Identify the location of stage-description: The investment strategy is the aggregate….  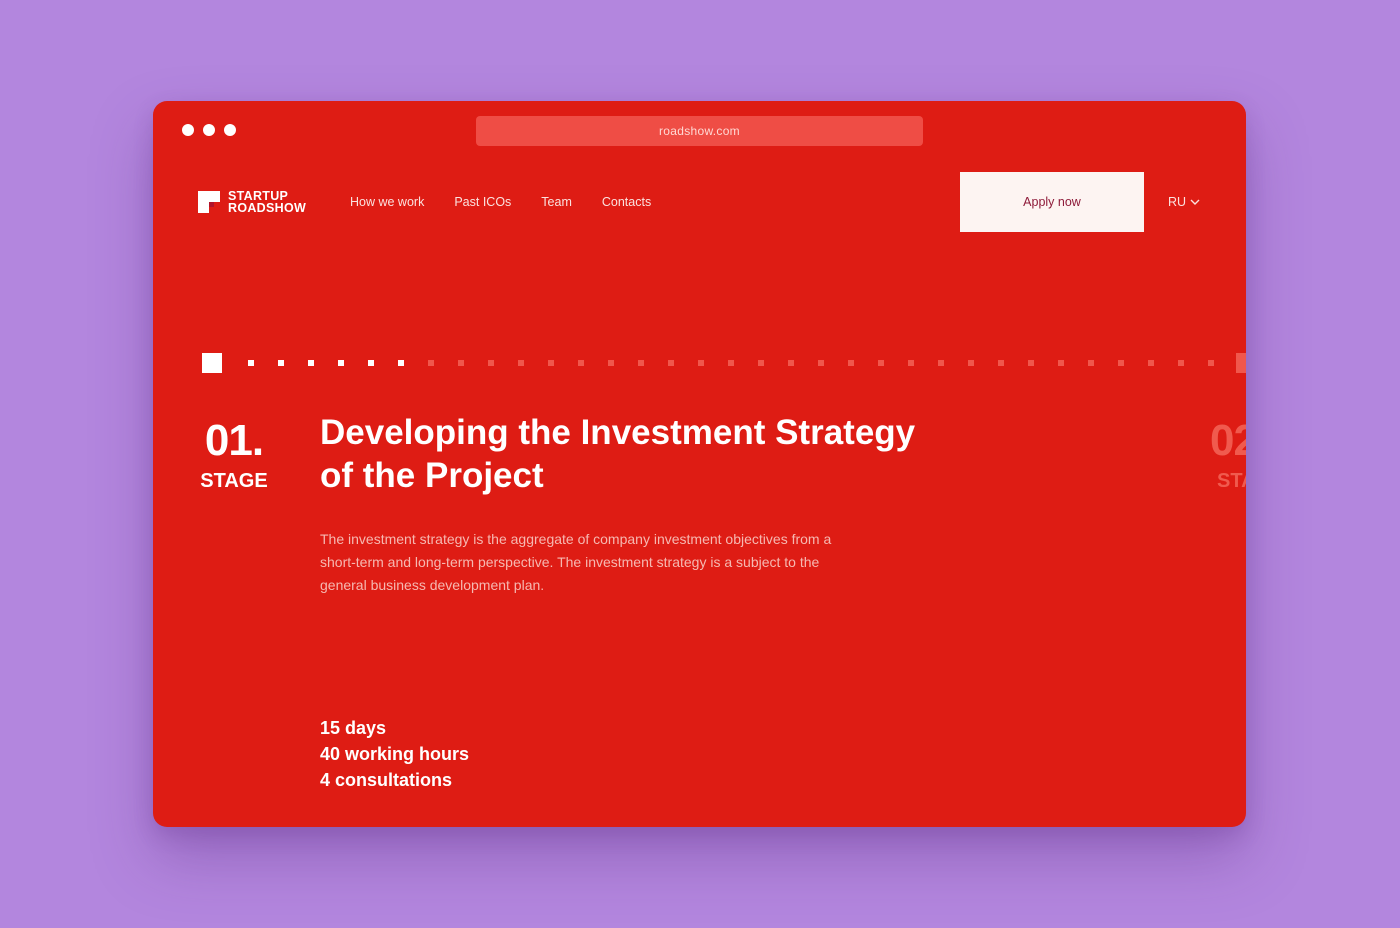
(576, 562).